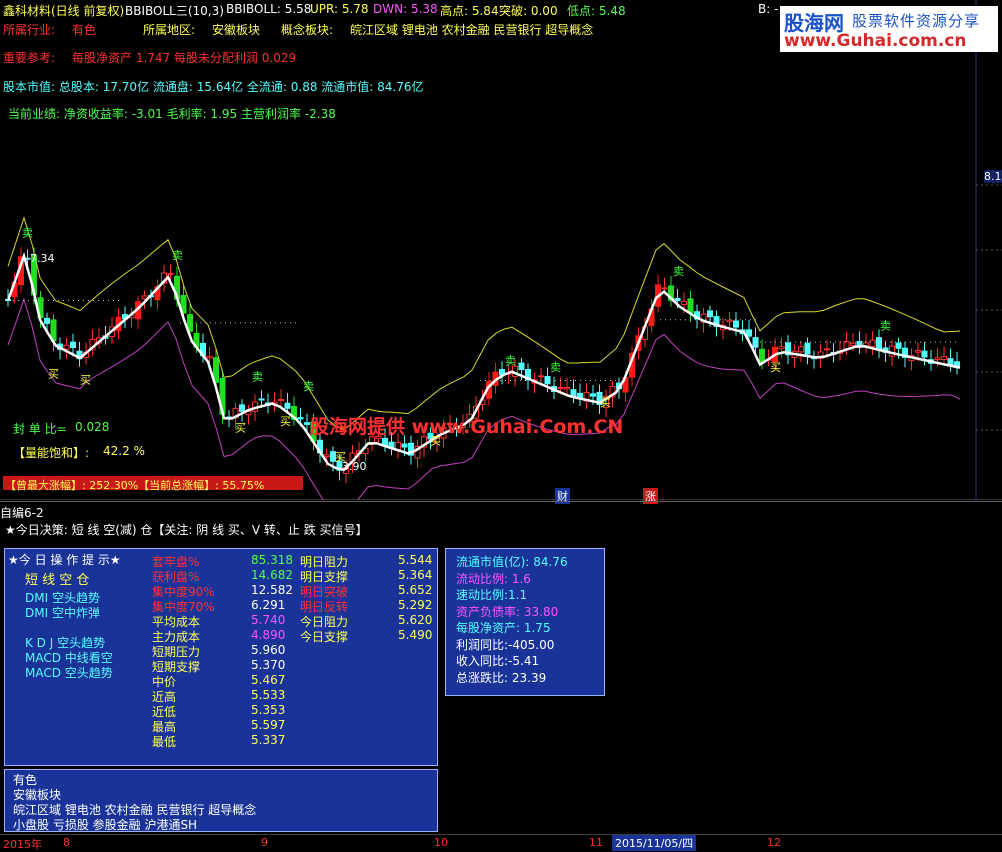 The width and height of the screenshot is (1002, 852). I want to click on level-value: 5.620, so click(415, 620).